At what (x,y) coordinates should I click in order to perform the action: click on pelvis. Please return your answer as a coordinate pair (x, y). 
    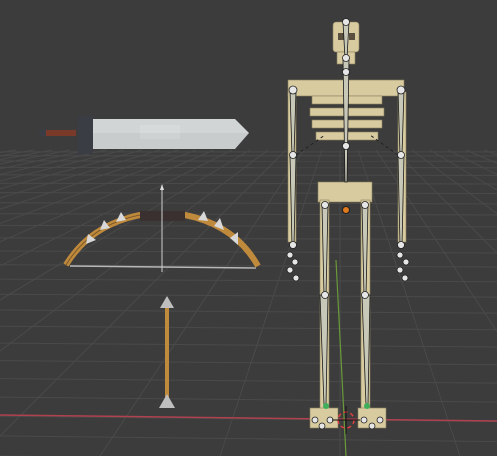
    Looking at the image, I should click on (345, 192).